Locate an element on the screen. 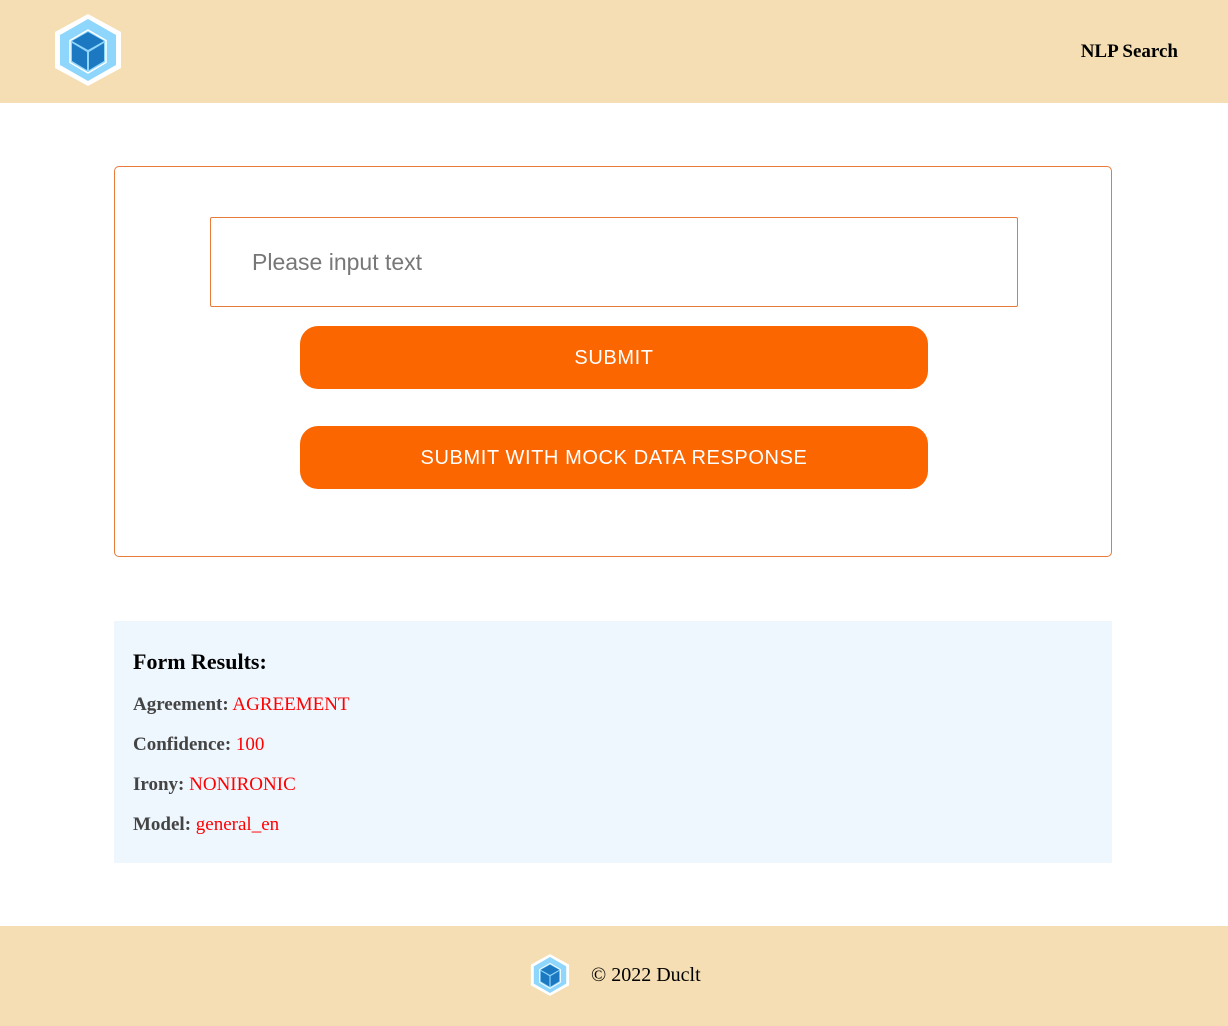 This screenshot has height=1026, width=1228. result-irony: Irony: NONIRONIC is located at coordinates (214, 785).